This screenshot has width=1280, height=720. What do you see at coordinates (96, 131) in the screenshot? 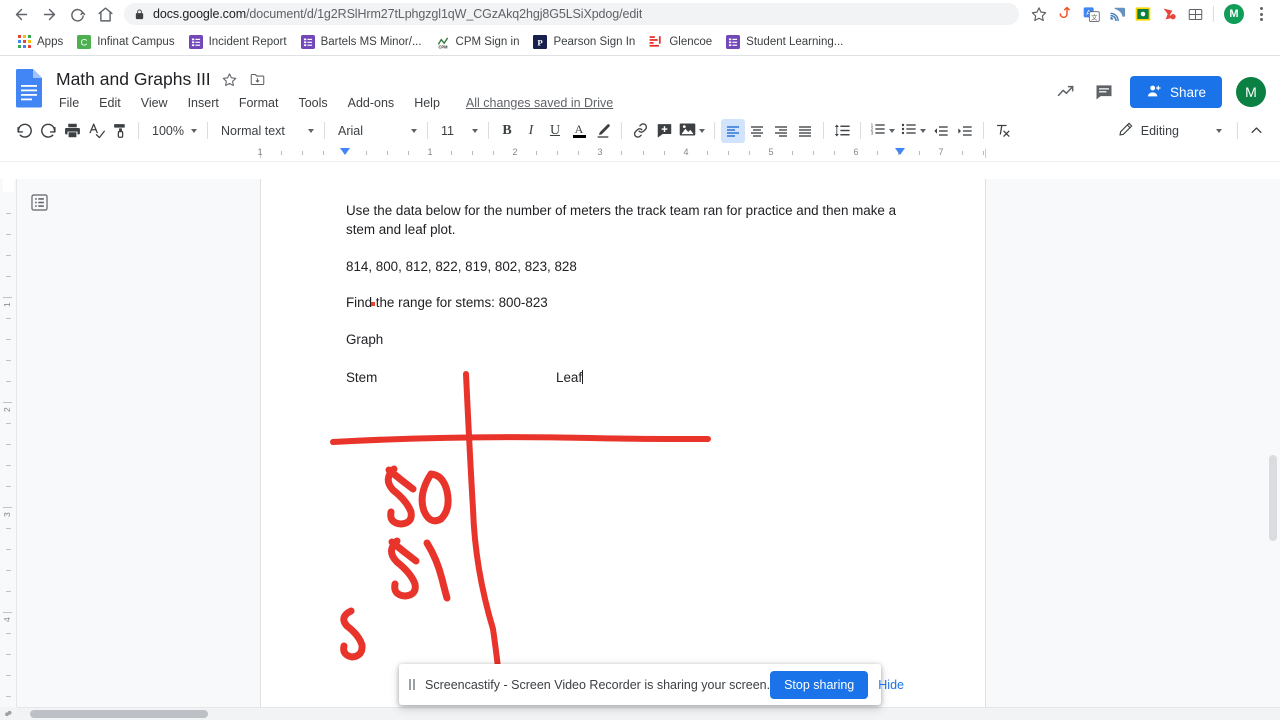
I see `spellcheck-icon` at bounding box center [96, 131].